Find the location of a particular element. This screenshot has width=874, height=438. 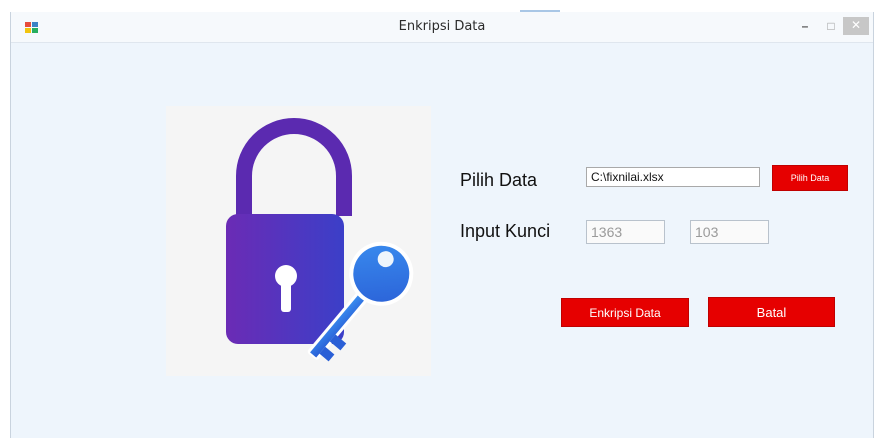

title-bar: Enkripsi Data – □ ✕ is located at coordinates (442, 27).